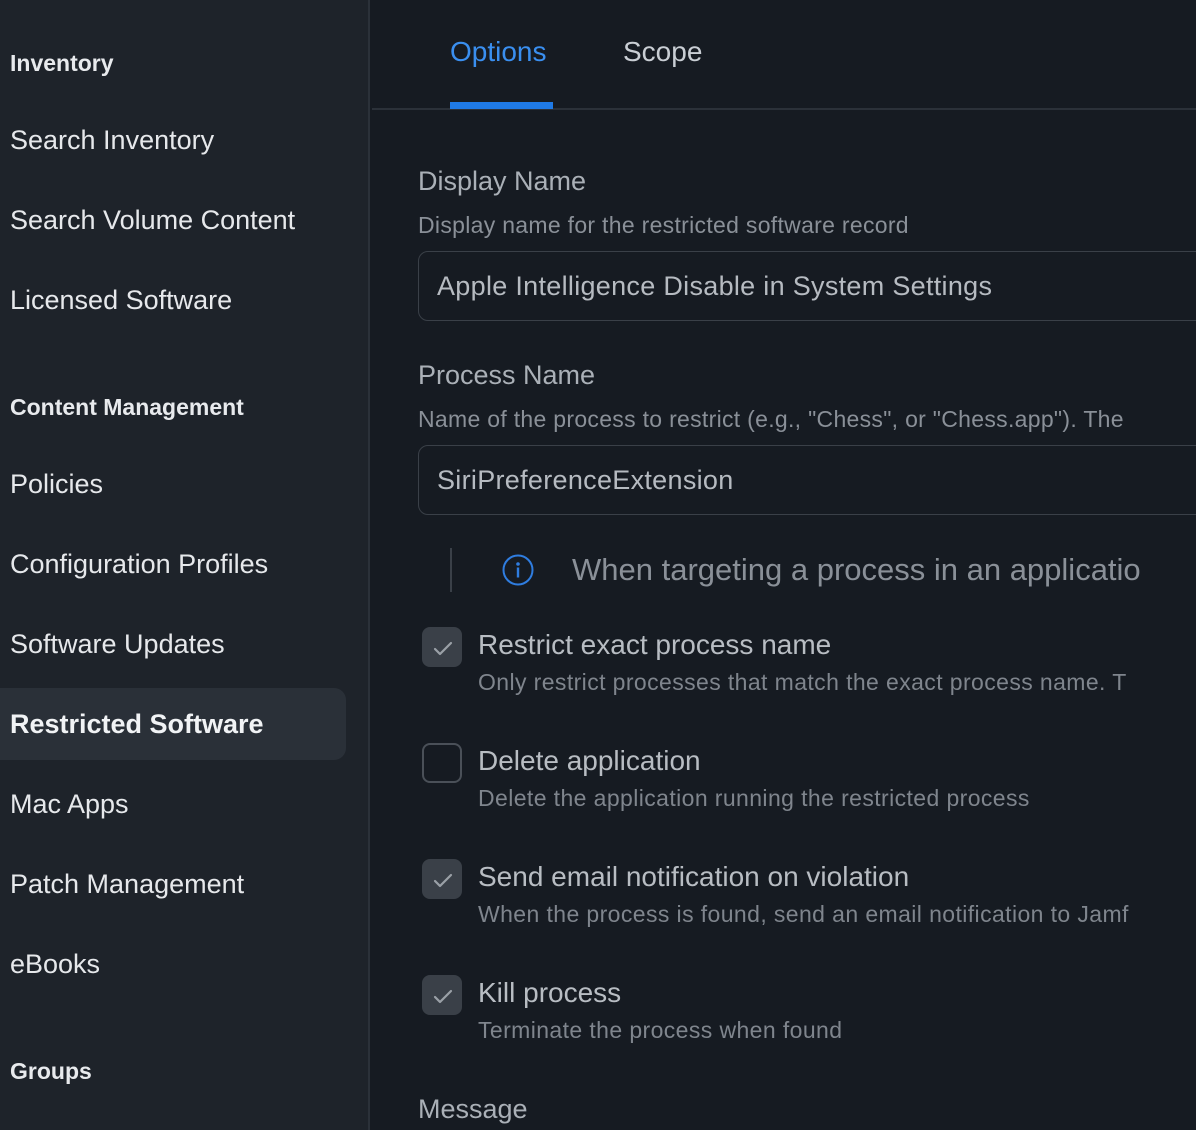 Image resolution: width=1196 pixels, height=1130 pixels. Describe the element at coordinates (473, 1109) in the screenshot. I see `message-label: Message` at that location.